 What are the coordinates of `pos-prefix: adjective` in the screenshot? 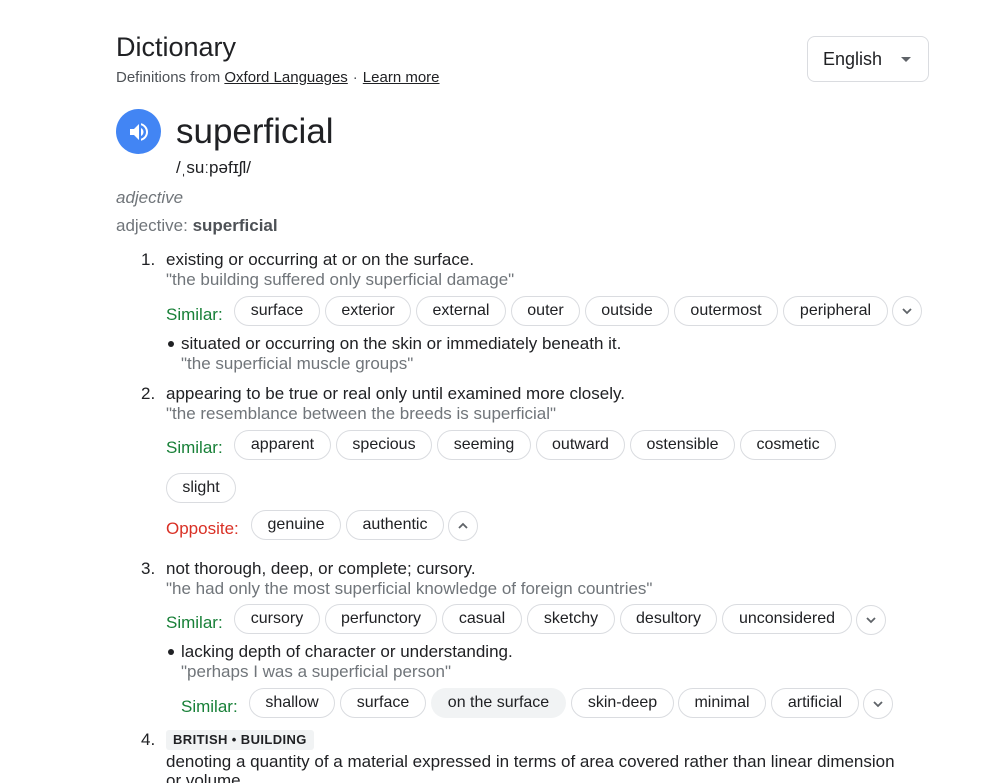 It's located at (150, 225).